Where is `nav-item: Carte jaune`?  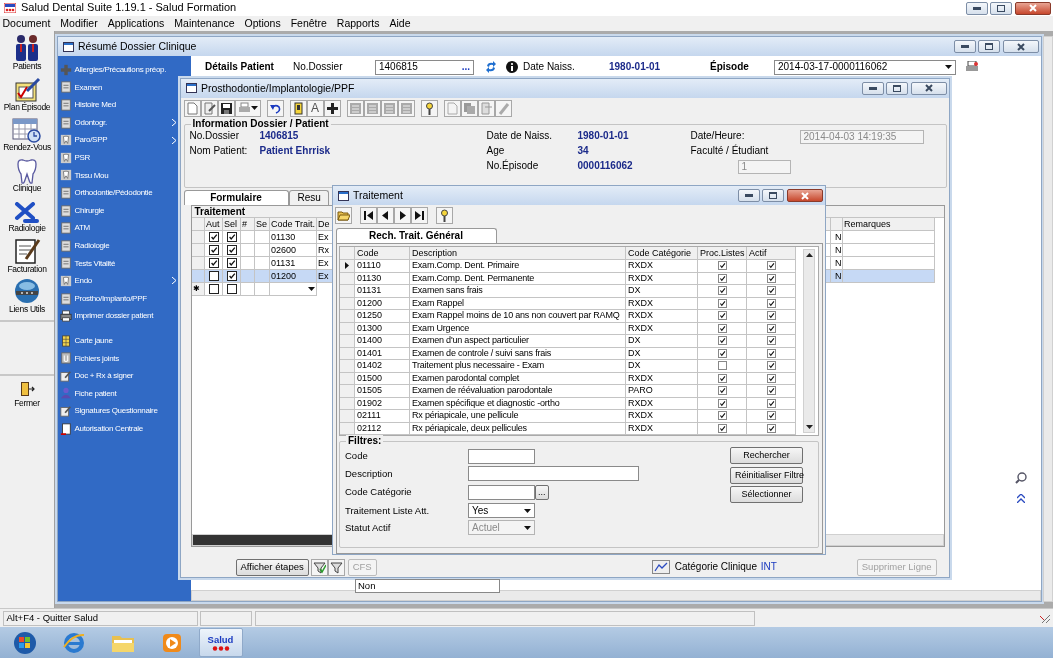 nav-item: Carte jaune is located at coordinates (86, 340).